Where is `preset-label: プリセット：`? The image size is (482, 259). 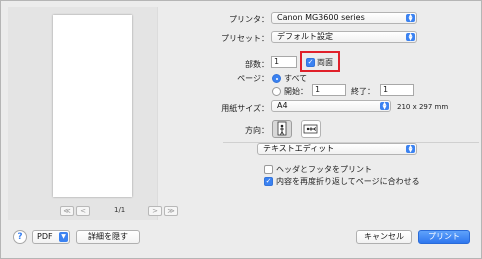
preset-label: プリセット： is located at coordinates (245, 38).